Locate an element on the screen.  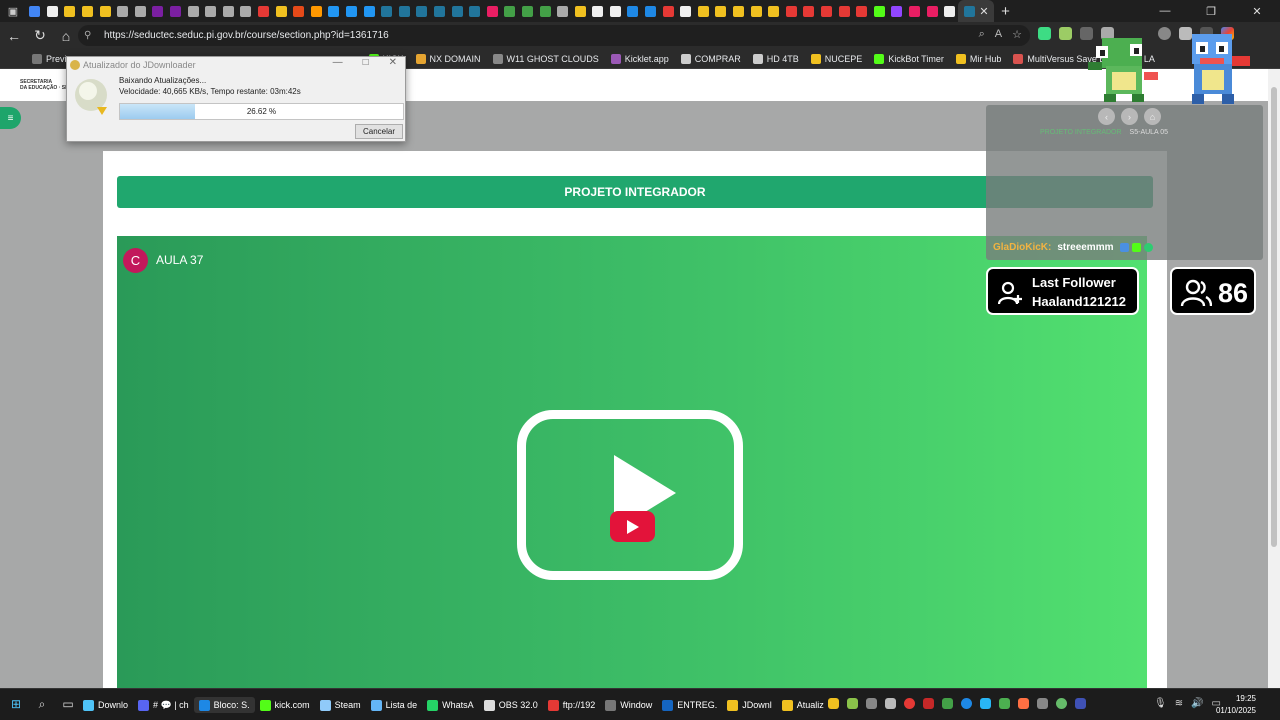
bookmark-item: Mir Hub is located at coordinates (978, 58).